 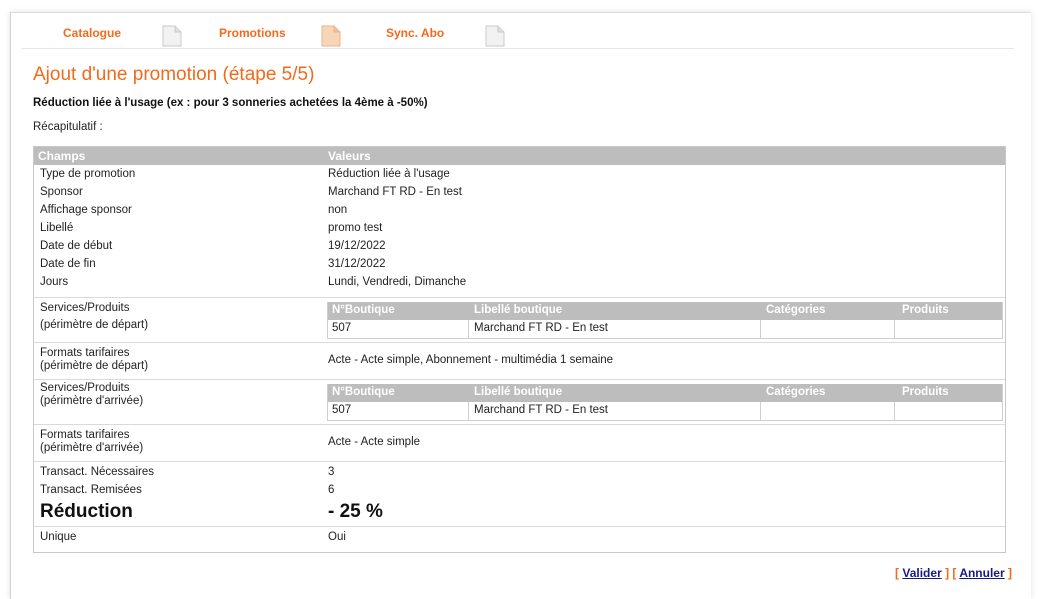 I want to click on tab-promotions: Promotions, so click(x=252, y=33).